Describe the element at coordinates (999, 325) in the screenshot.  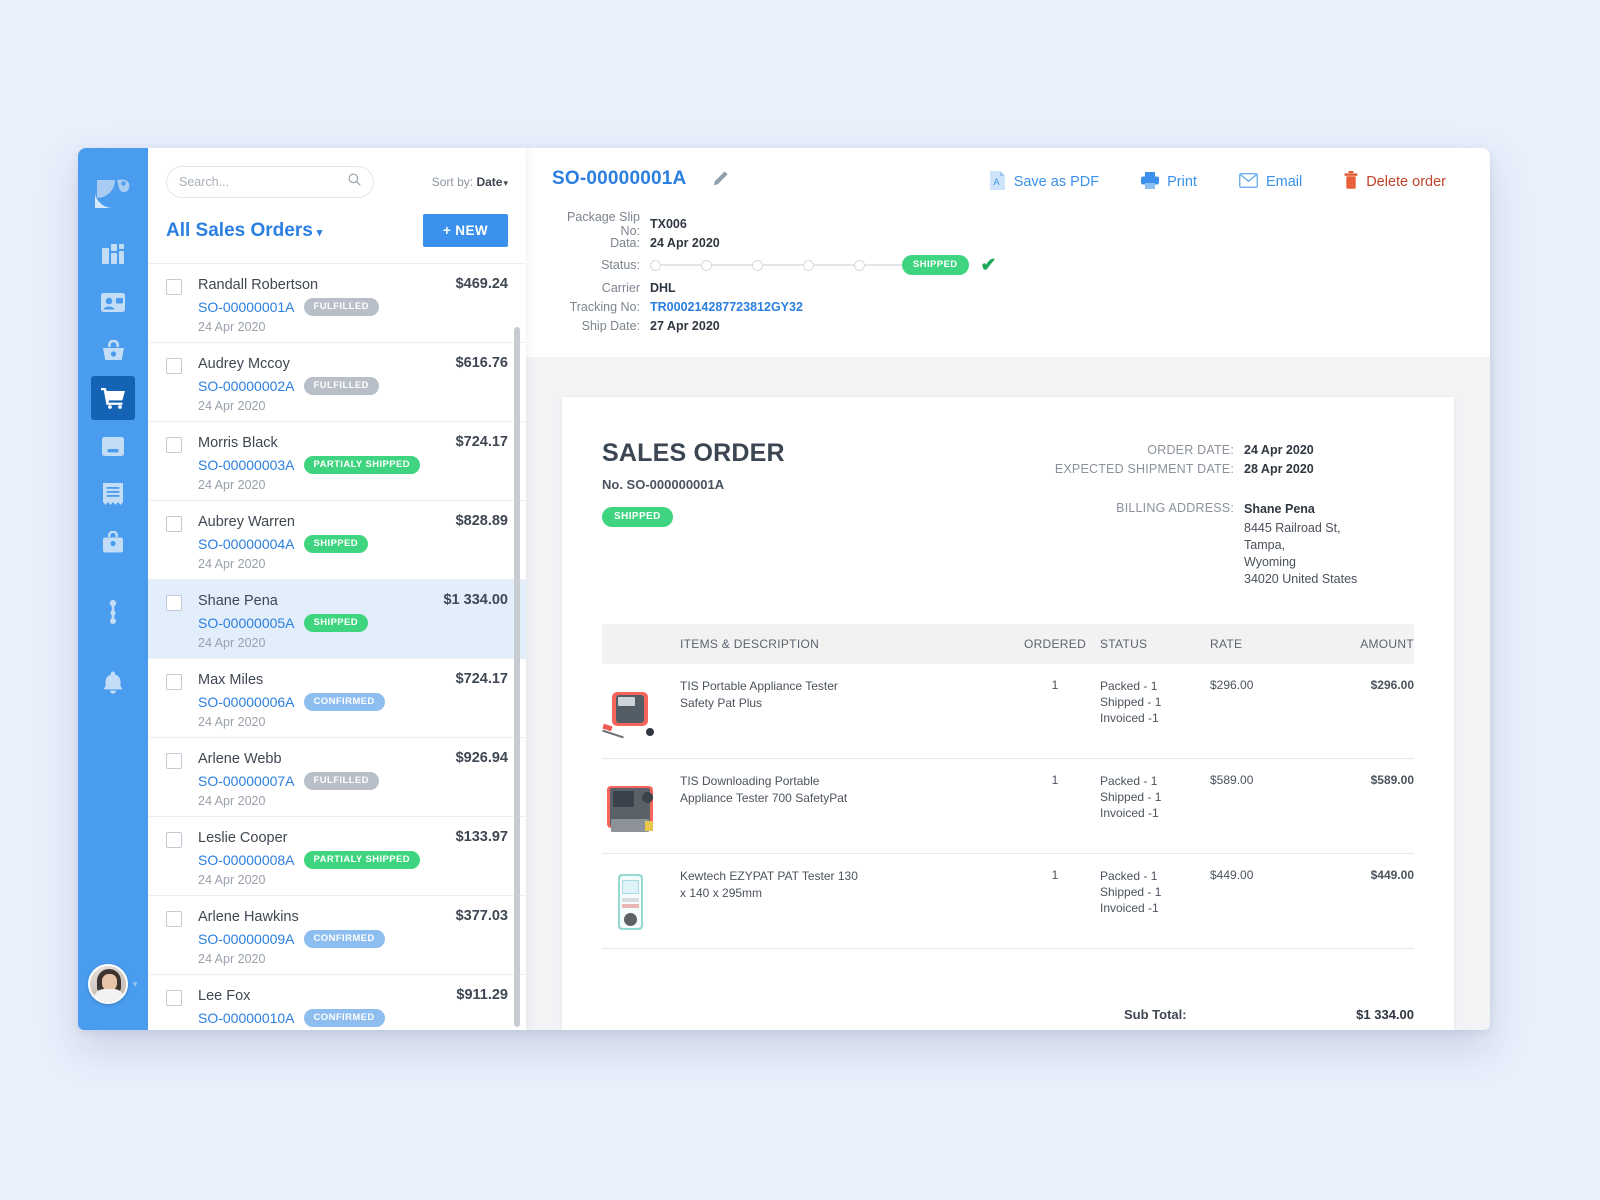
I see `meta-row: Ship Date: 27 Apr 2020` at that location.